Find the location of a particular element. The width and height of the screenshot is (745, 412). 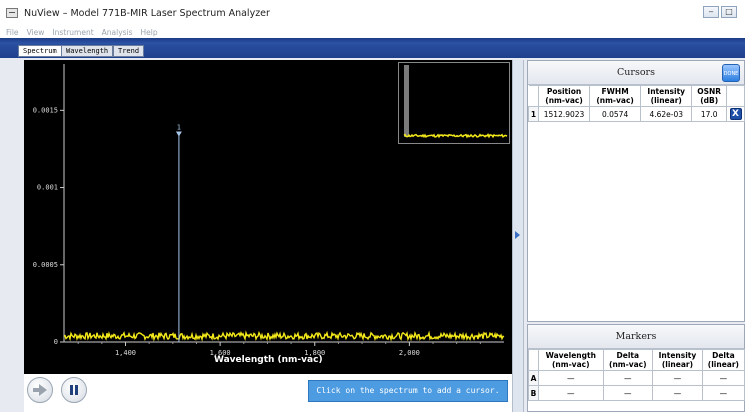

overview-chart is located at coordinates (455, 102).